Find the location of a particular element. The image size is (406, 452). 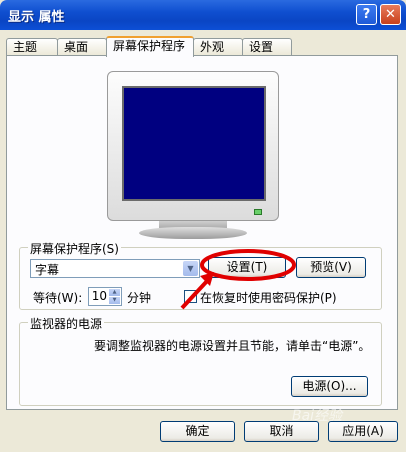

tab-desktop: 桌面 is located at coordinates (82, 46).